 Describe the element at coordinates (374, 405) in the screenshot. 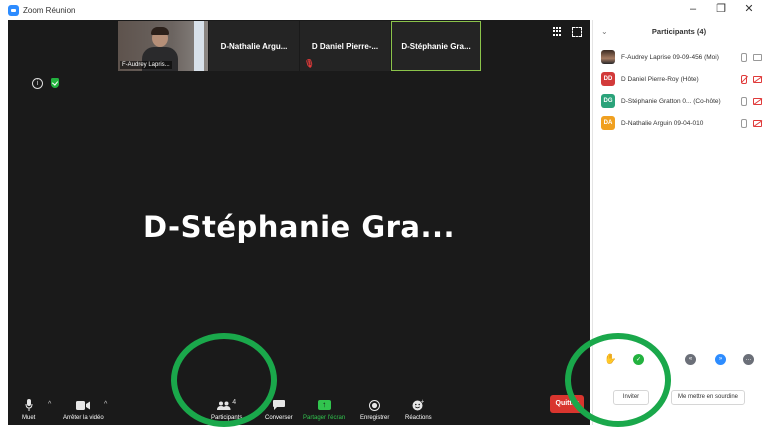

I see `record-icon` at that location.